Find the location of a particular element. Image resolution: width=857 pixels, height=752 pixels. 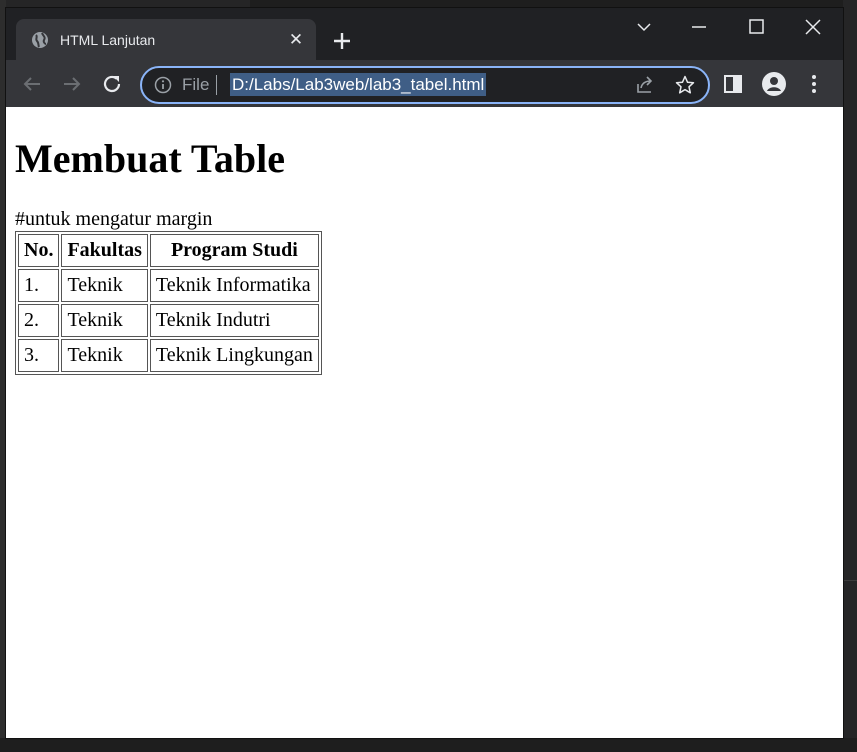

address-bar: File D:/Labs/Lab3web/lab3_tabel.html is located at coordinates (425, 85).